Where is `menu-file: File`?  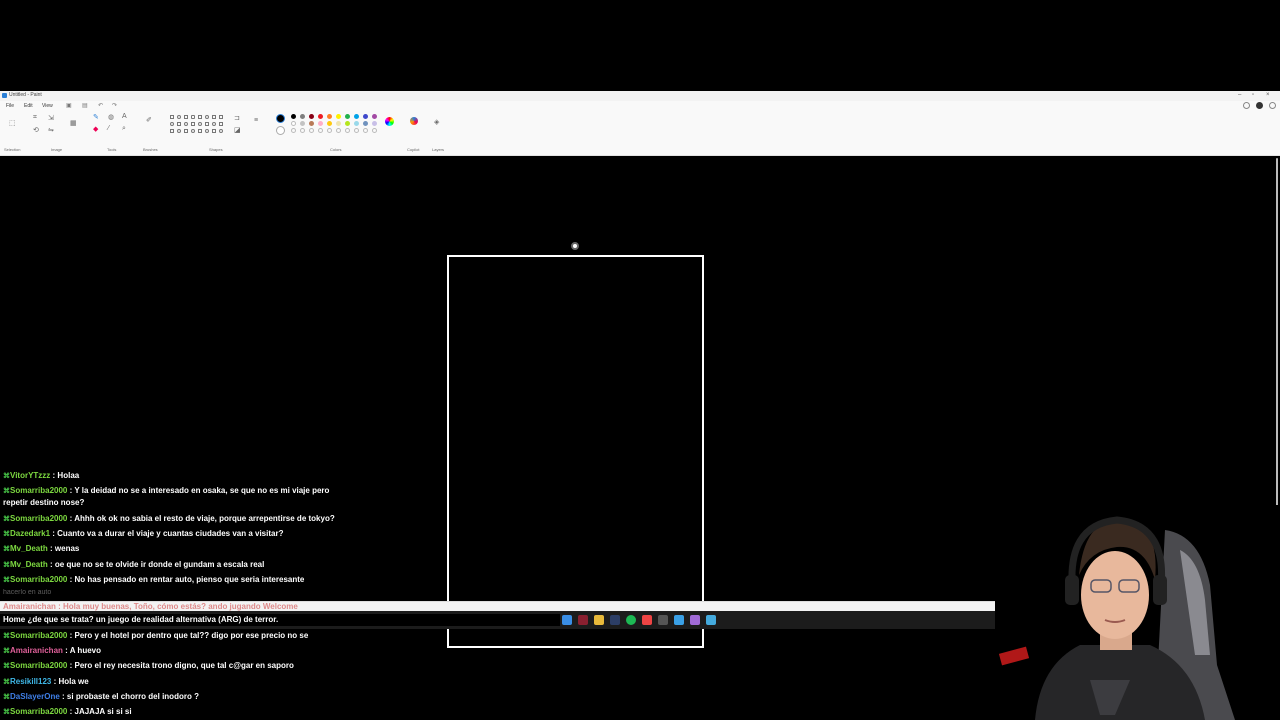
menu-file: File is located at coordinates (10, 106).